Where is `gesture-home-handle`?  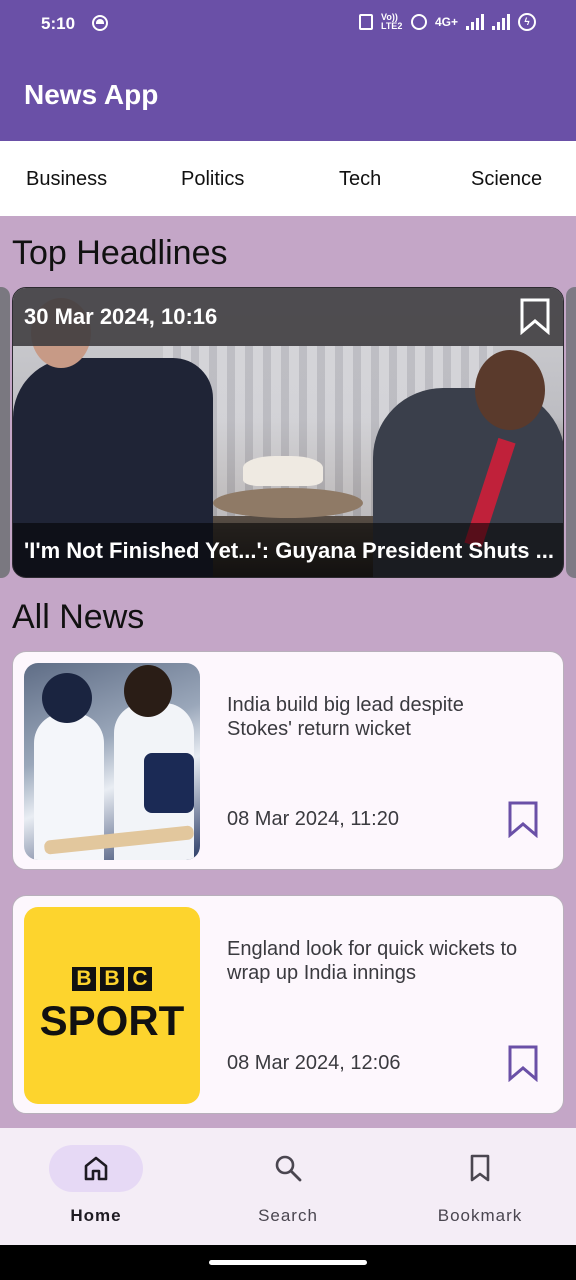 gesture-home-handle is located at coordinates (288, 1262).